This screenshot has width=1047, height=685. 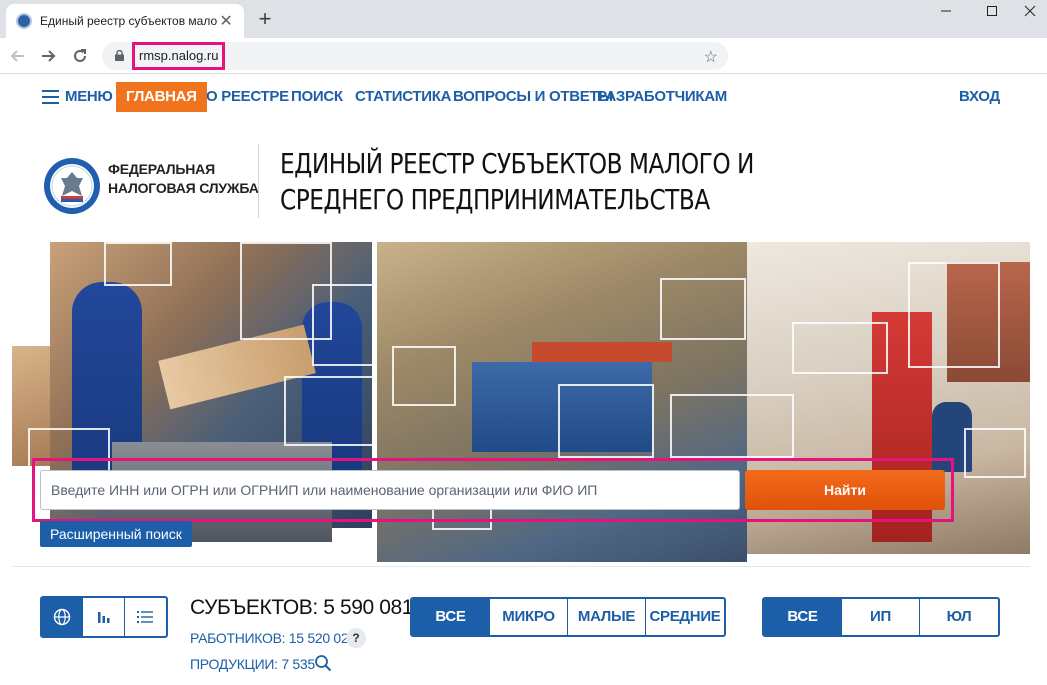 What do you see at coordinates (247, 96) in the screenshot?
I see `nav-item-about: О РЕЕСТРЕ` at bounding box center [247, 96].